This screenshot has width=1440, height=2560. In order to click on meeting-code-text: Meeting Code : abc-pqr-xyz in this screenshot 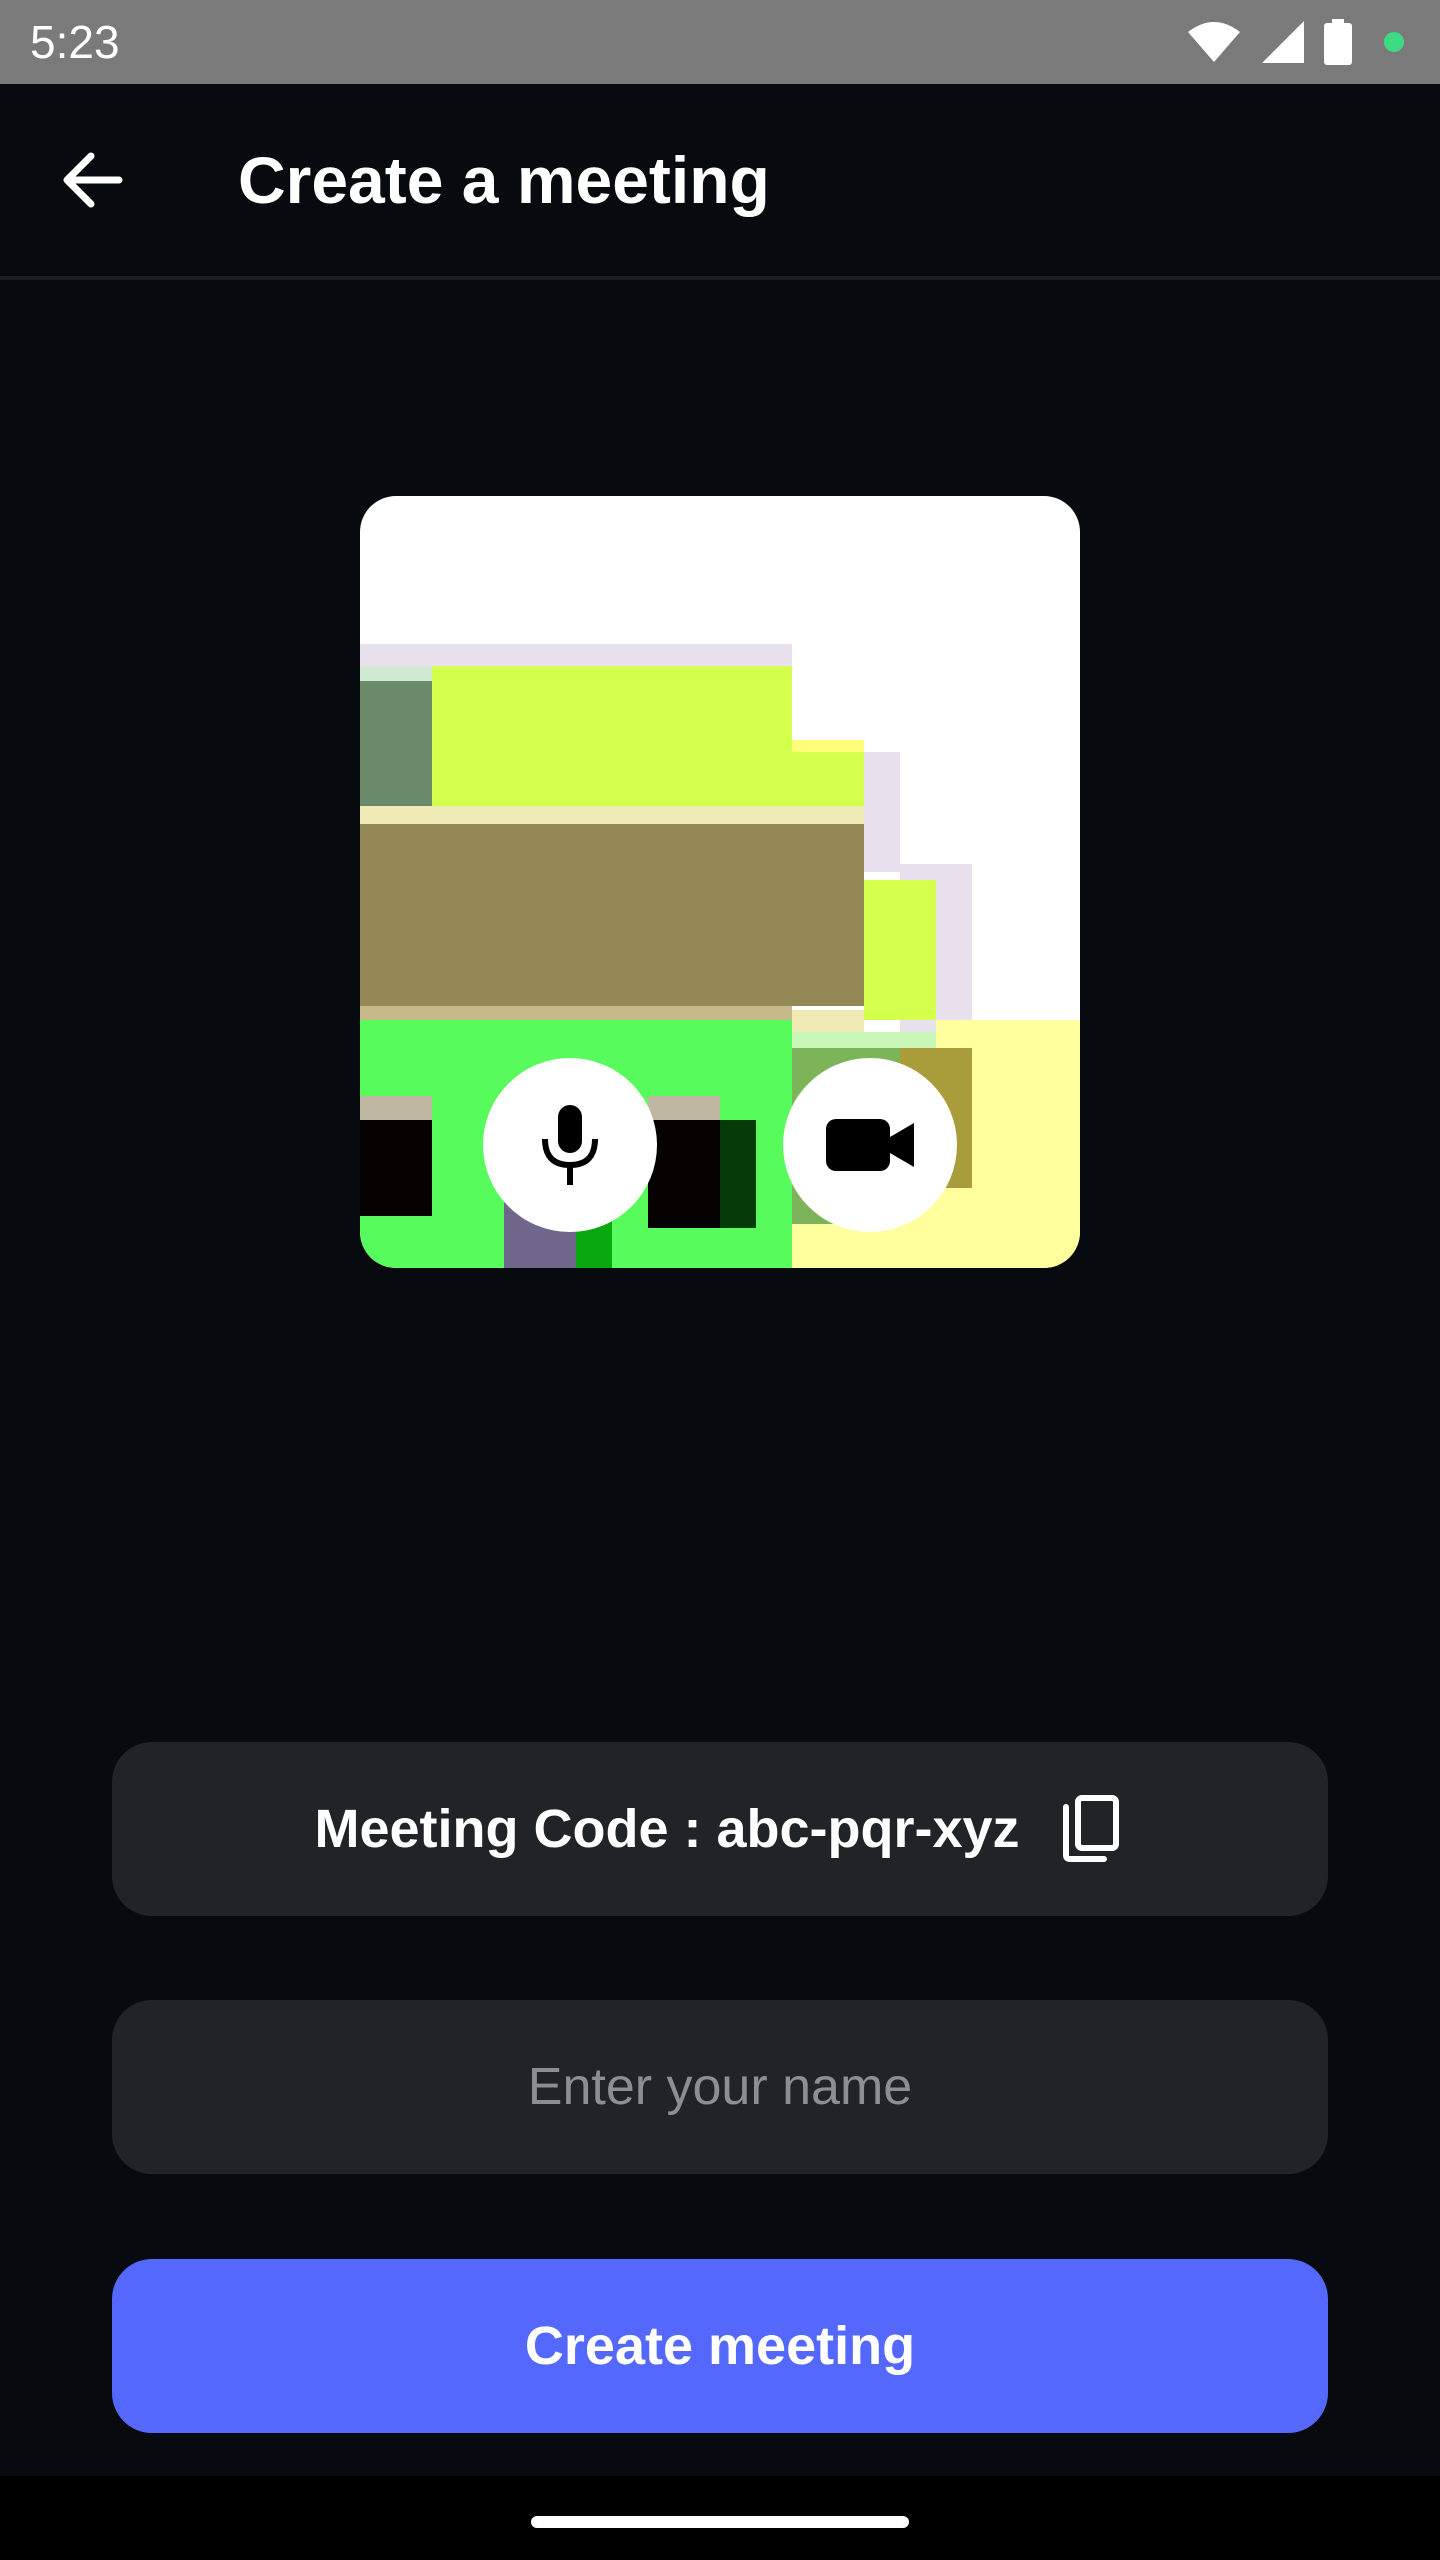, I will do `click(667, 1829)`.